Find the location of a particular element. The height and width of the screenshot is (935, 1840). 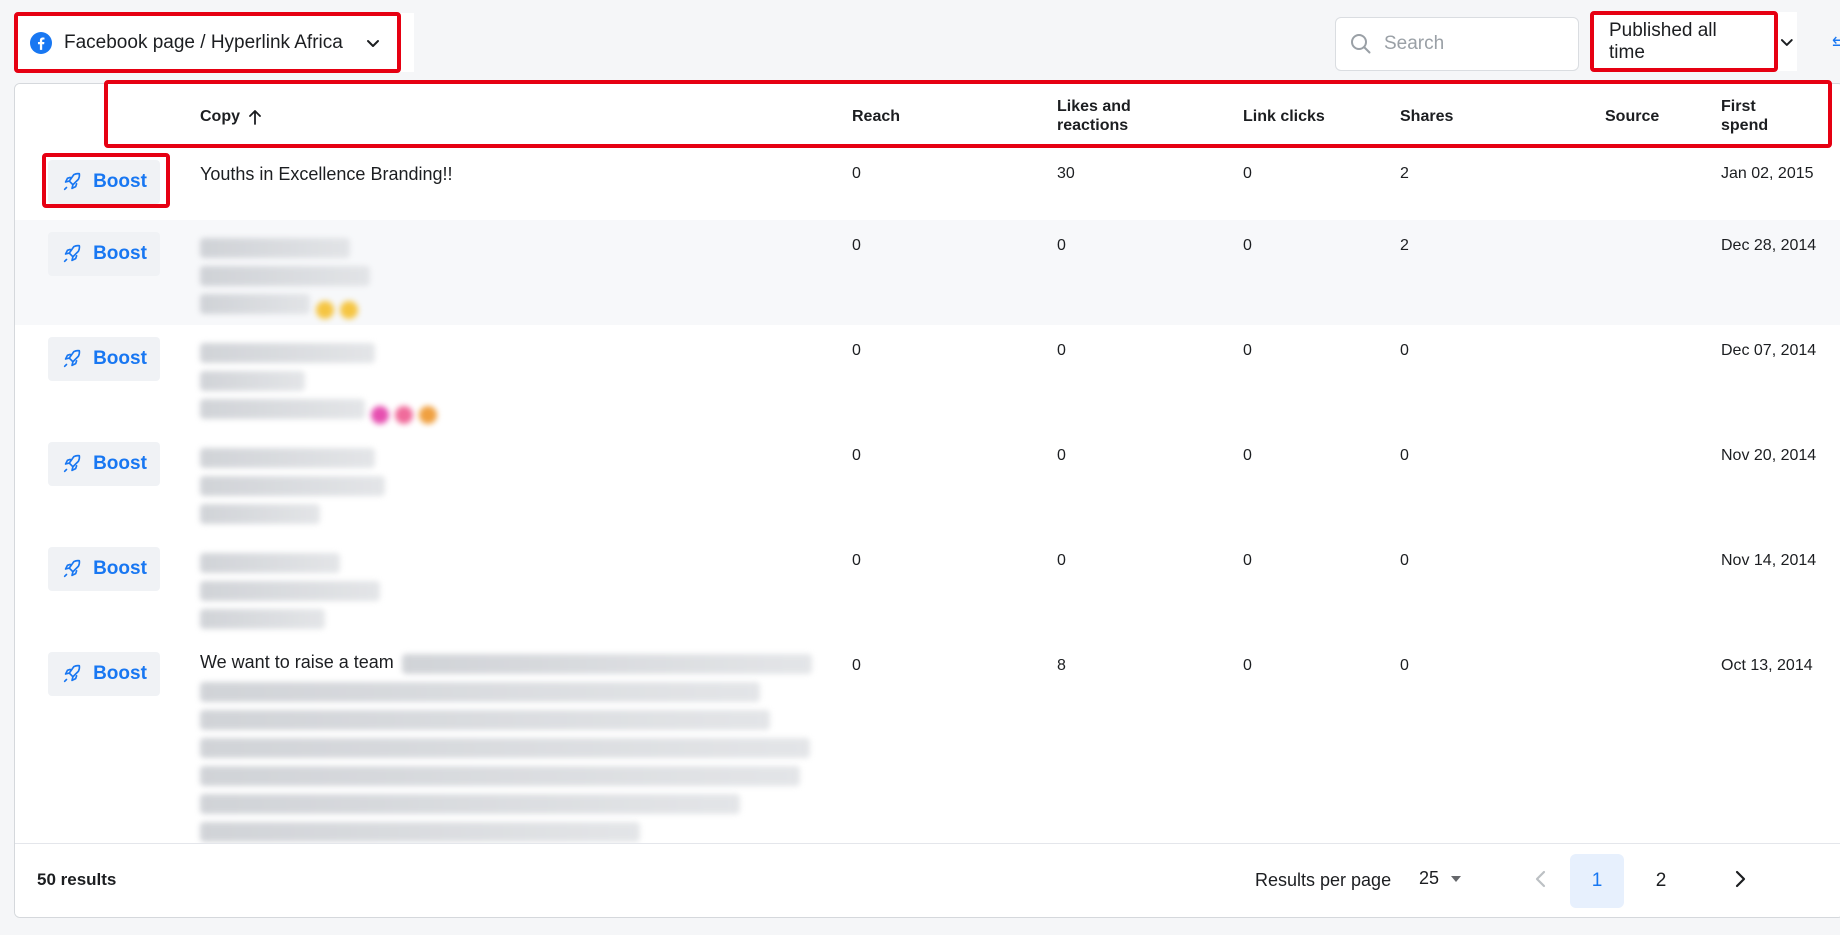

page-button-1: 1 is located at coordinates (1597, 881).